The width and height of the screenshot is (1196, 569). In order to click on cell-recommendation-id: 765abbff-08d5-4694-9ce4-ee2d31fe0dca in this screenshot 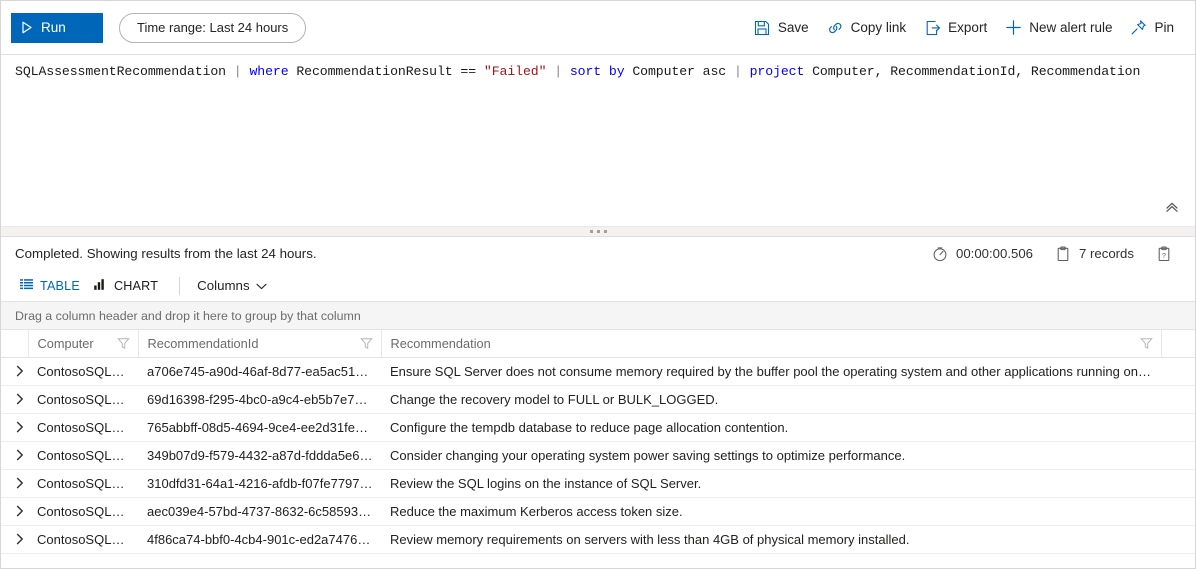, I will do `click(259, 427)`.